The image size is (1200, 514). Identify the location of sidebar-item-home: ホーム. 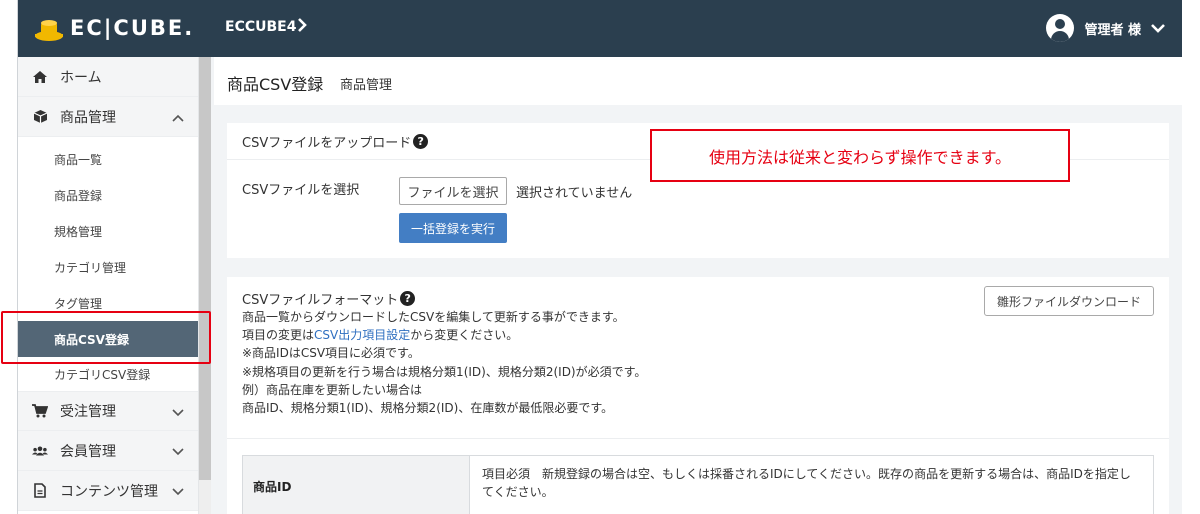
(108, 77).